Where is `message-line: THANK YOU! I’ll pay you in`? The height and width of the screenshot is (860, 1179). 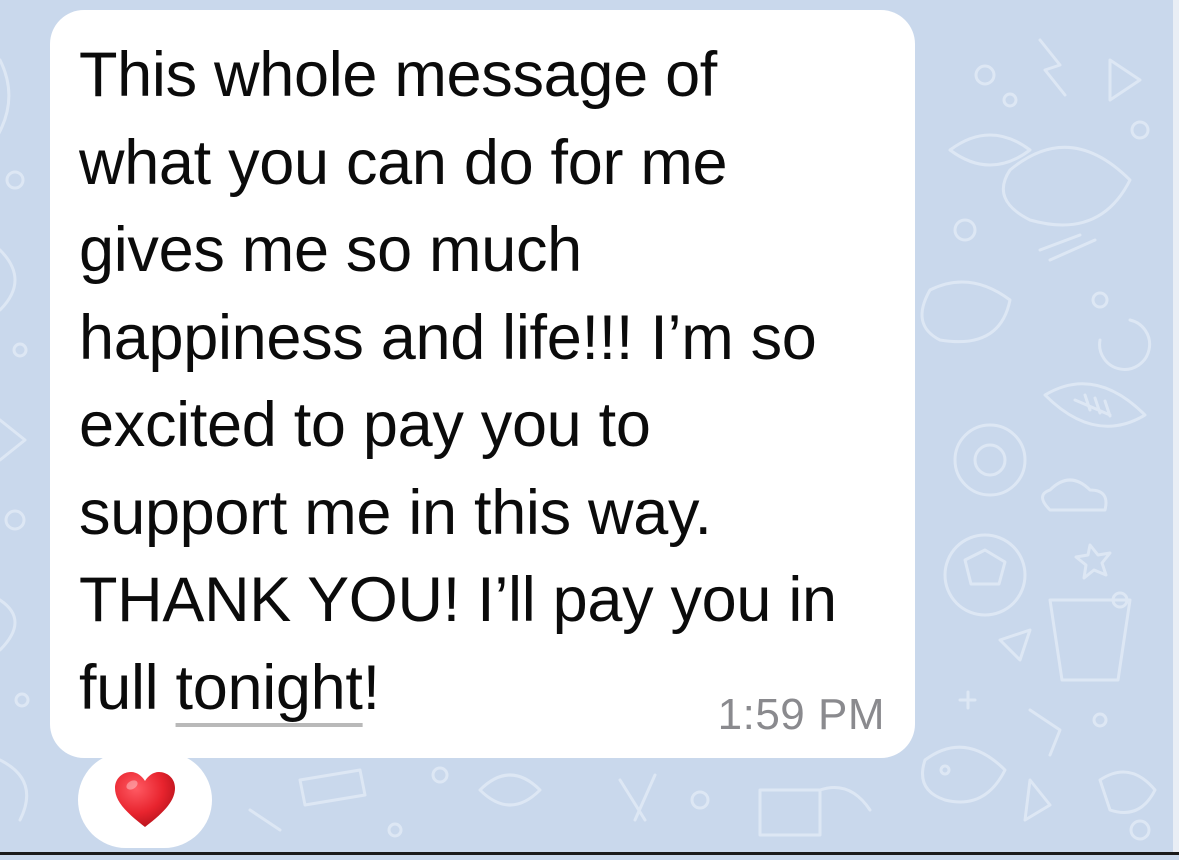
message-line: THANK YOU! I’ll pay you in is located at coordinates (458, 600).